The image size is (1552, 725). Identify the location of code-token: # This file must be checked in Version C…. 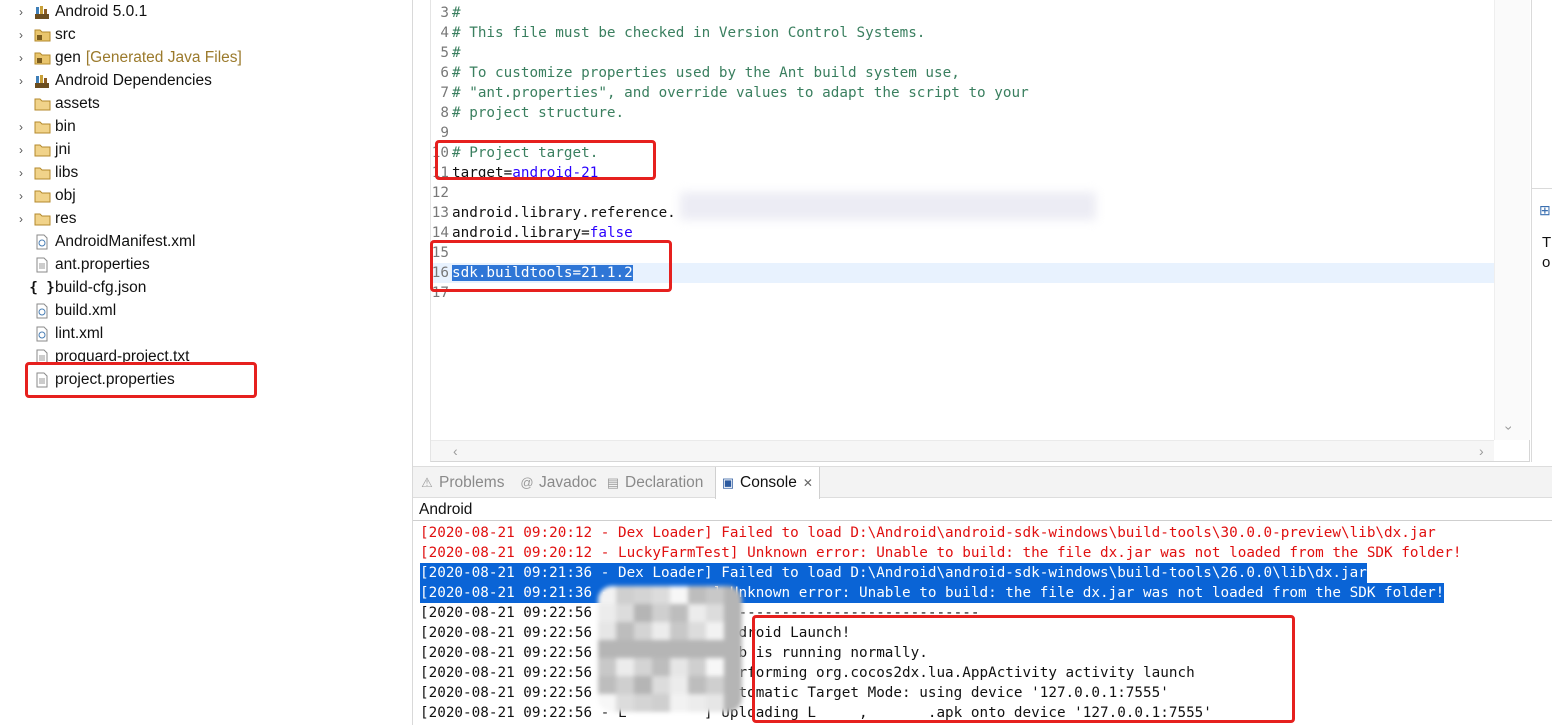
(689, 33).